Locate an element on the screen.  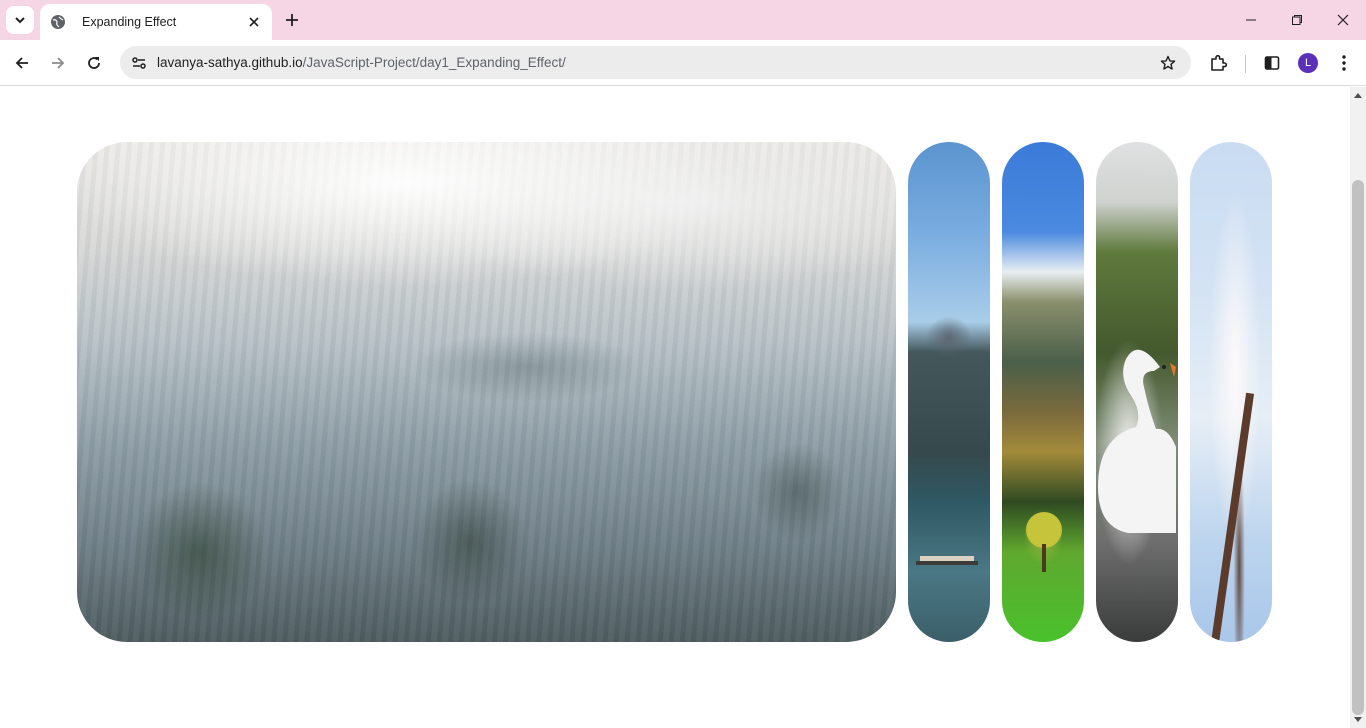
close-window-button is located at coordinates (1343, 20).